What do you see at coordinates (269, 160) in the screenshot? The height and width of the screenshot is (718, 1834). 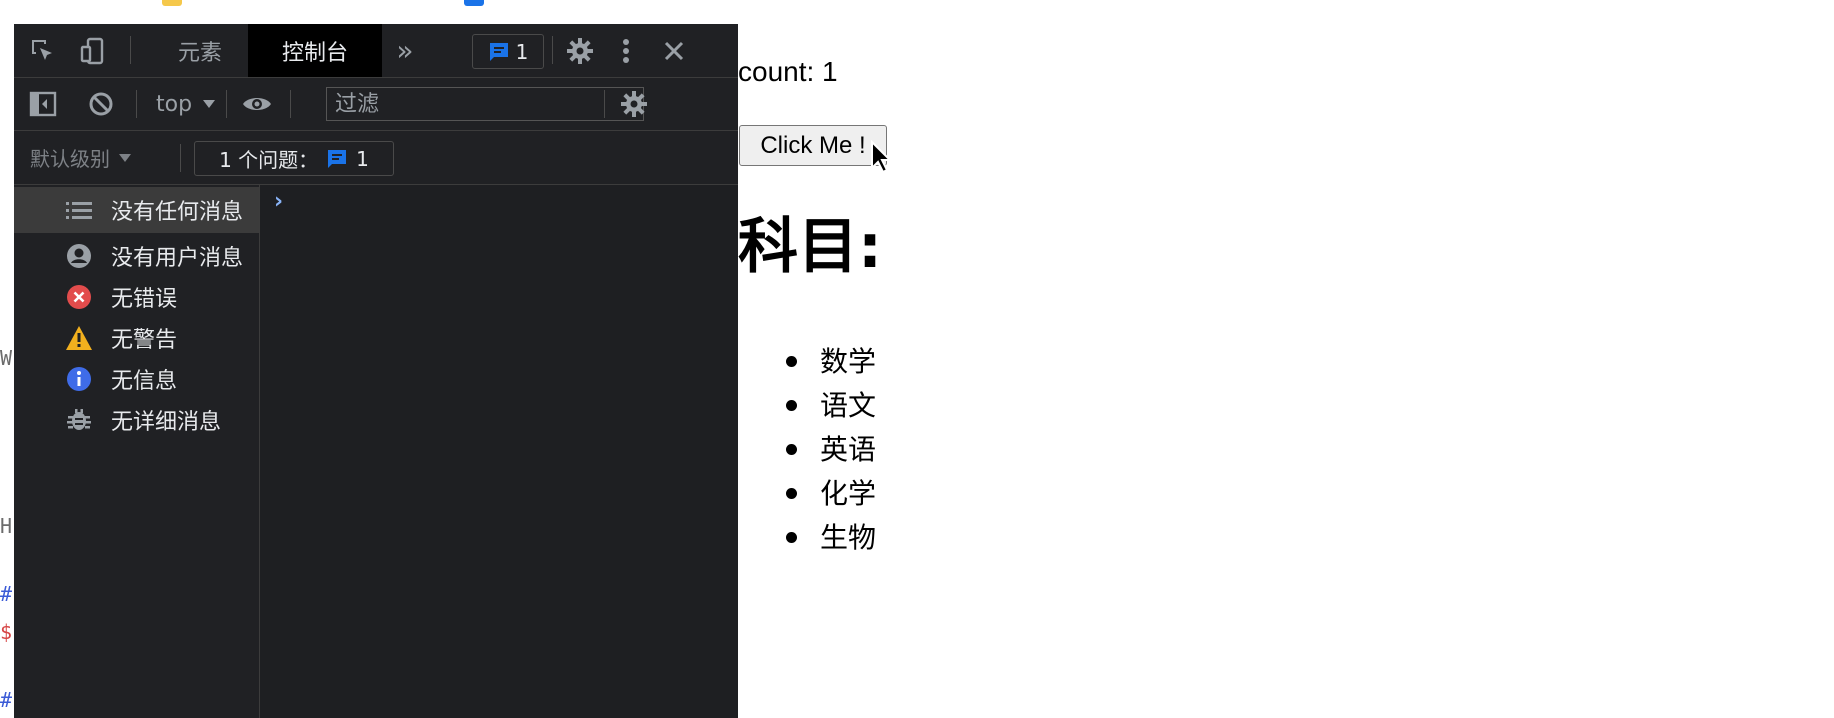 I see `issues-label: 1 个问题：` at bounding box center [269, 160].